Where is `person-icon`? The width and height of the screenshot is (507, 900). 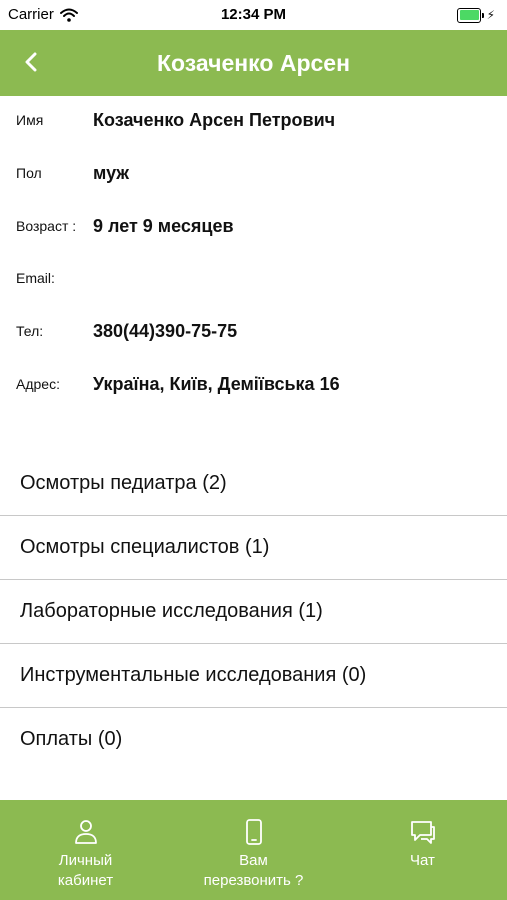 person-icon is located at coordinates (85, 832).